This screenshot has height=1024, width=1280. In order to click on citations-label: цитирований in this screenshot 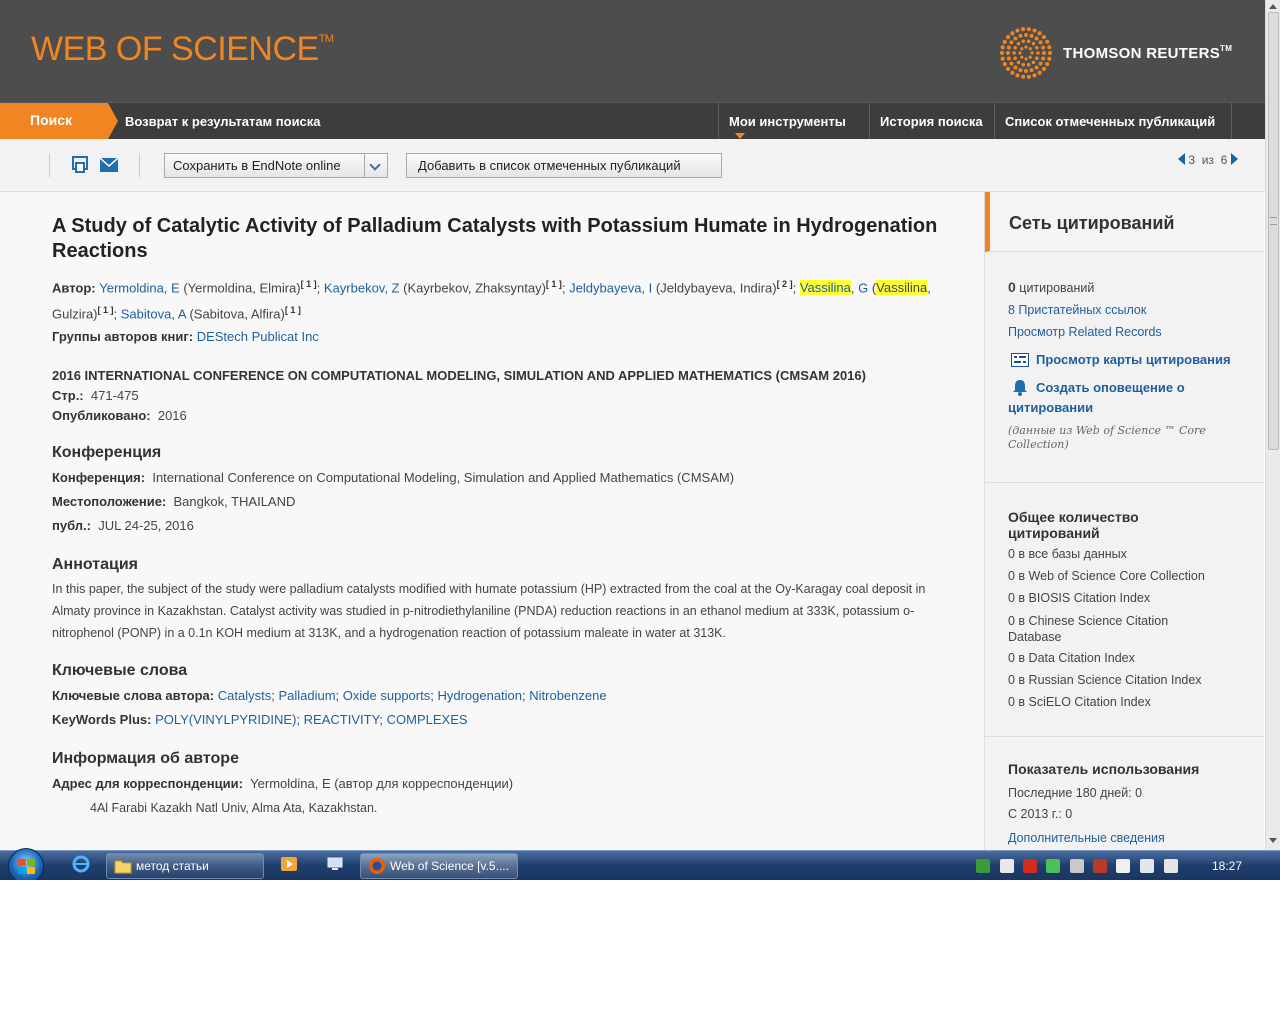, I will do `click(1057, 288)`.